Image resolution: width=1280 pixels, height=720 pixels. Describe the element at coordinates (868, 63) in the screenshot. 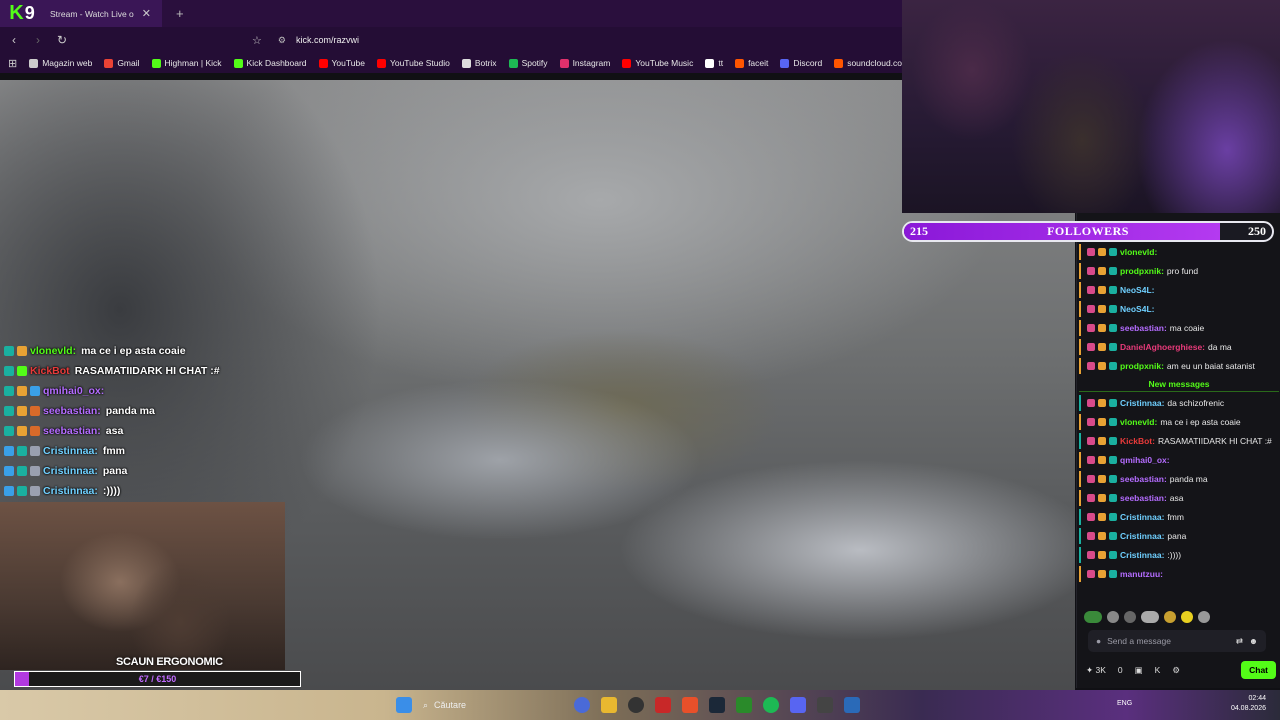

I see `bookmark-item: soundcloud.com/` at that location.